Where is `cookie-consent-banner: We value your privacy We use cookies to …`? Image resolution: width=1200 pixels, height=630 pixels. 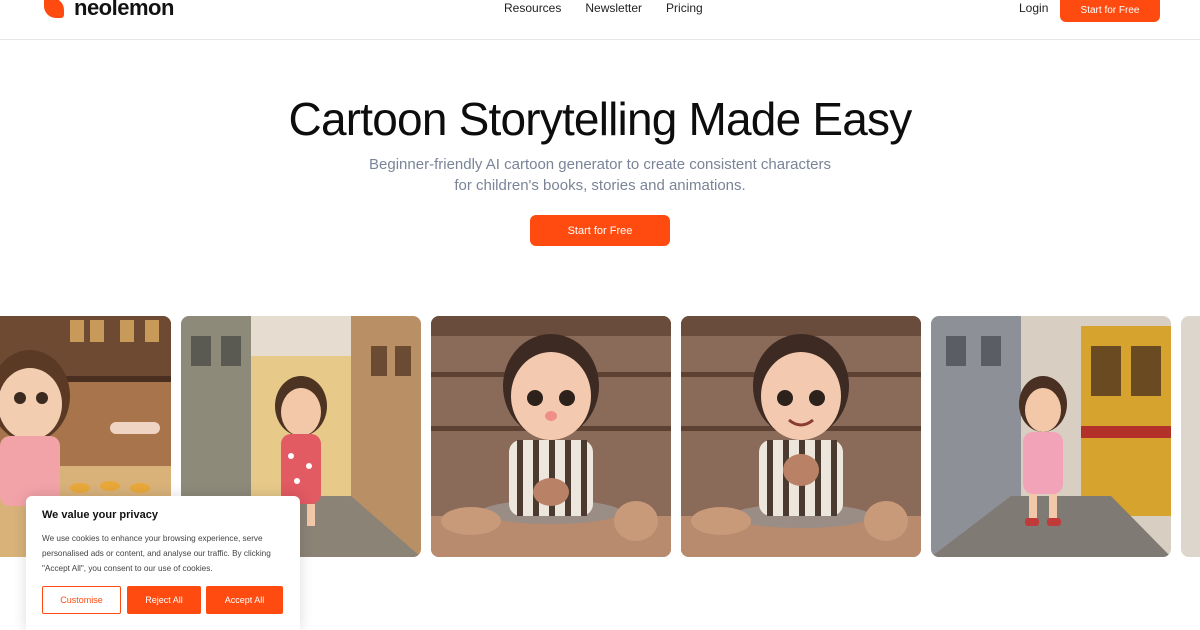 cookie-consent-banner: We value your privacy We use cookies to … is located at coordinates (163, 563).